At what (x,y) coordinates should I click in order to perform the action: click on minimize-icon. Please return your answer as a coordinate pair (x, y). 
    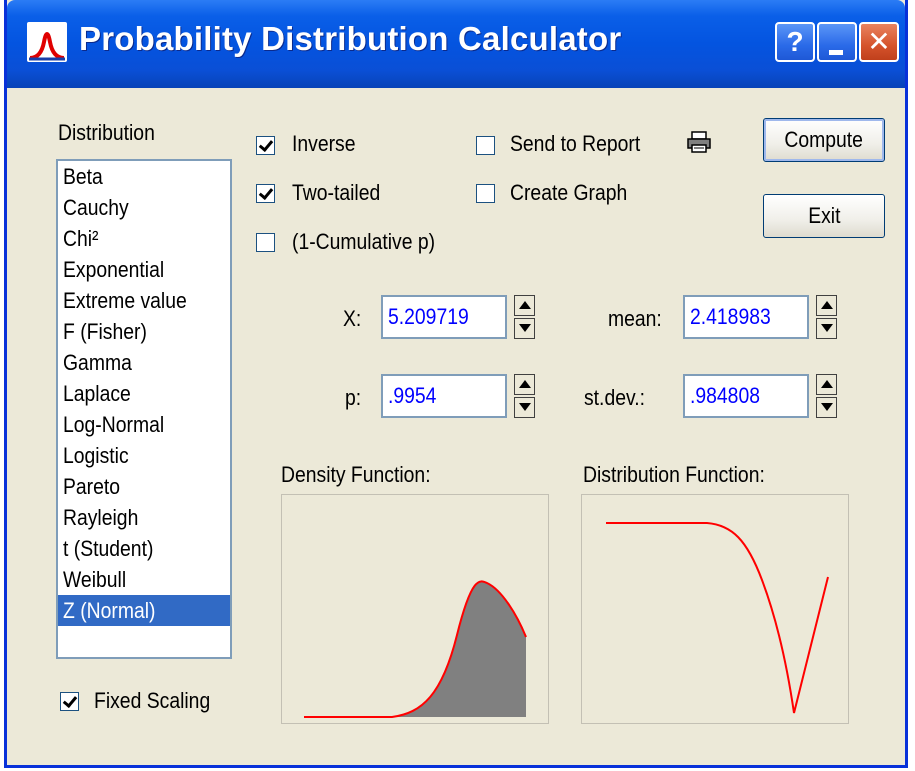
    Looking at the image, I should click on (836, 52).